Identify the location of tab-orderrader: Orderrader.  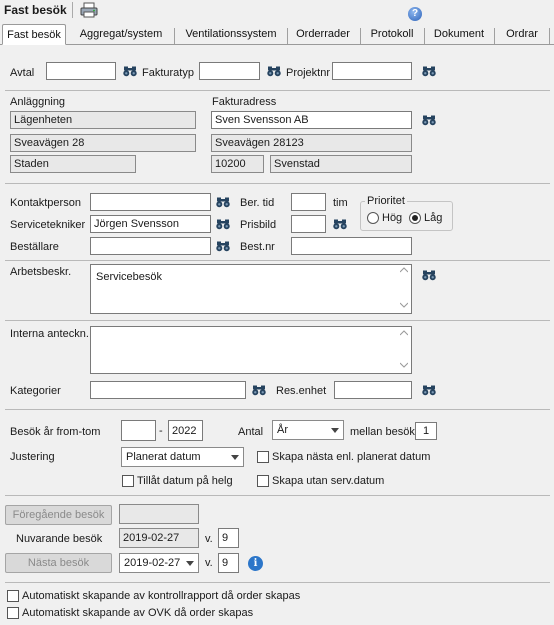
(323, 34).